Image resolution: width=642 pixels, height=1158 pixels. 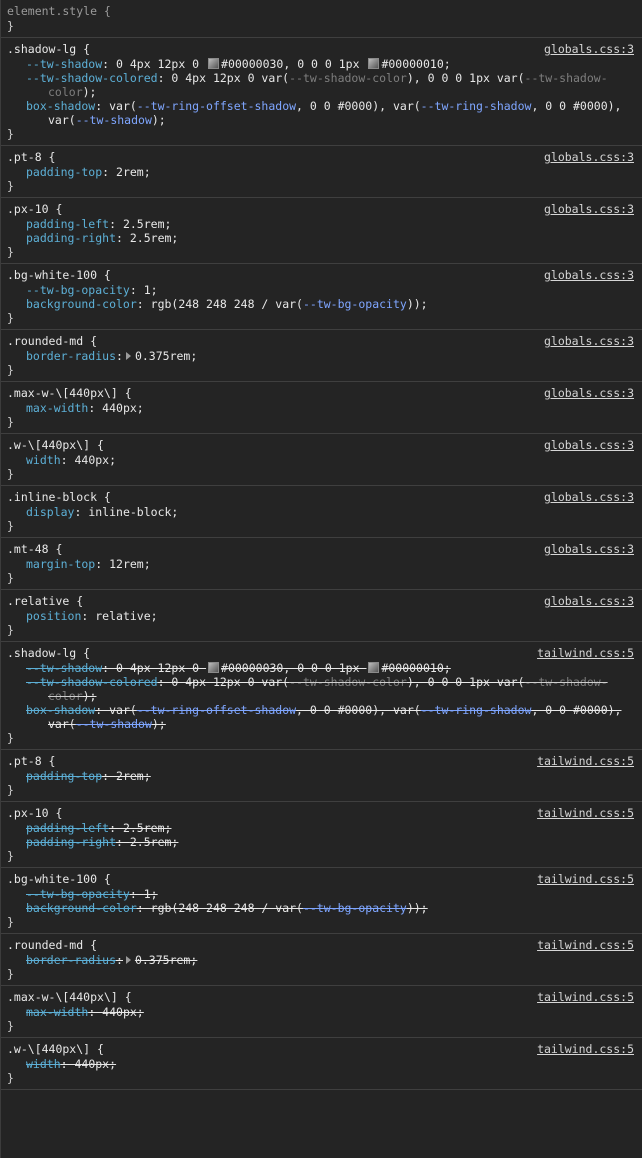 What do you see at coordinates (55, 445) in the screenshot?
I see `rule-selector: .w-\[440px\] {` at bounding box center [55, 445].